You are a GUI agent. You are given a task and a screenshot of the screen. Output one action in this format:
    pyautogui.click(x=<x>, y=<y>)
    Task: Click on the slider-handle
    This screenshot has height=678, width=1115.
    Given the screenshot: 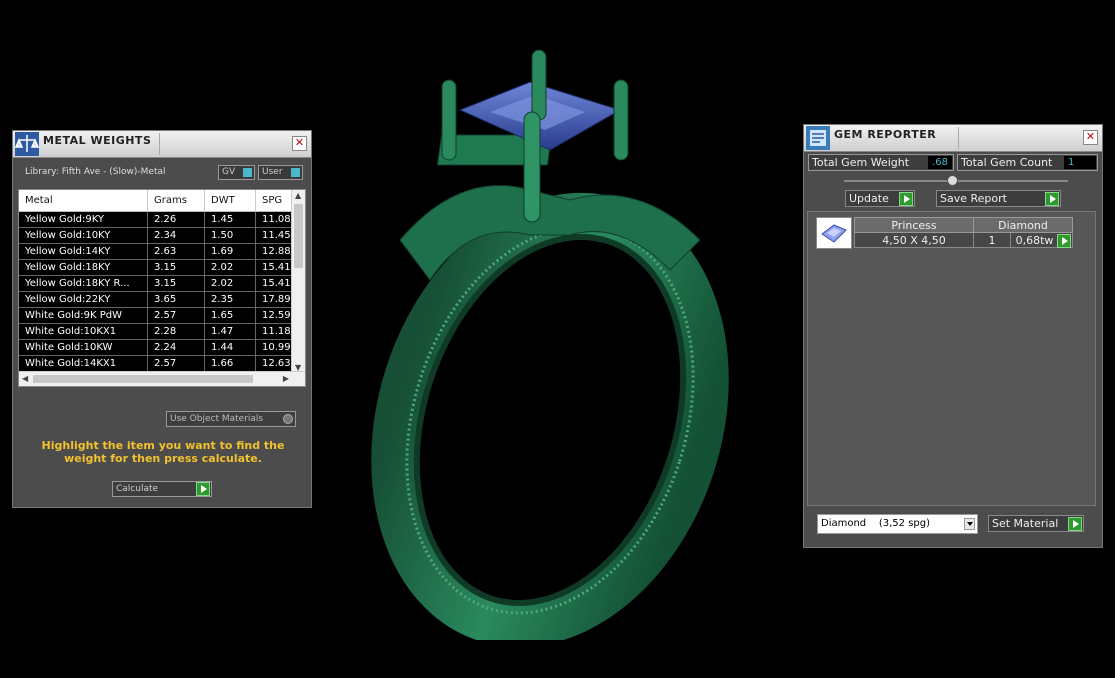 What is the action you would take?
    pyautogui.click(x=952, y=180)
    